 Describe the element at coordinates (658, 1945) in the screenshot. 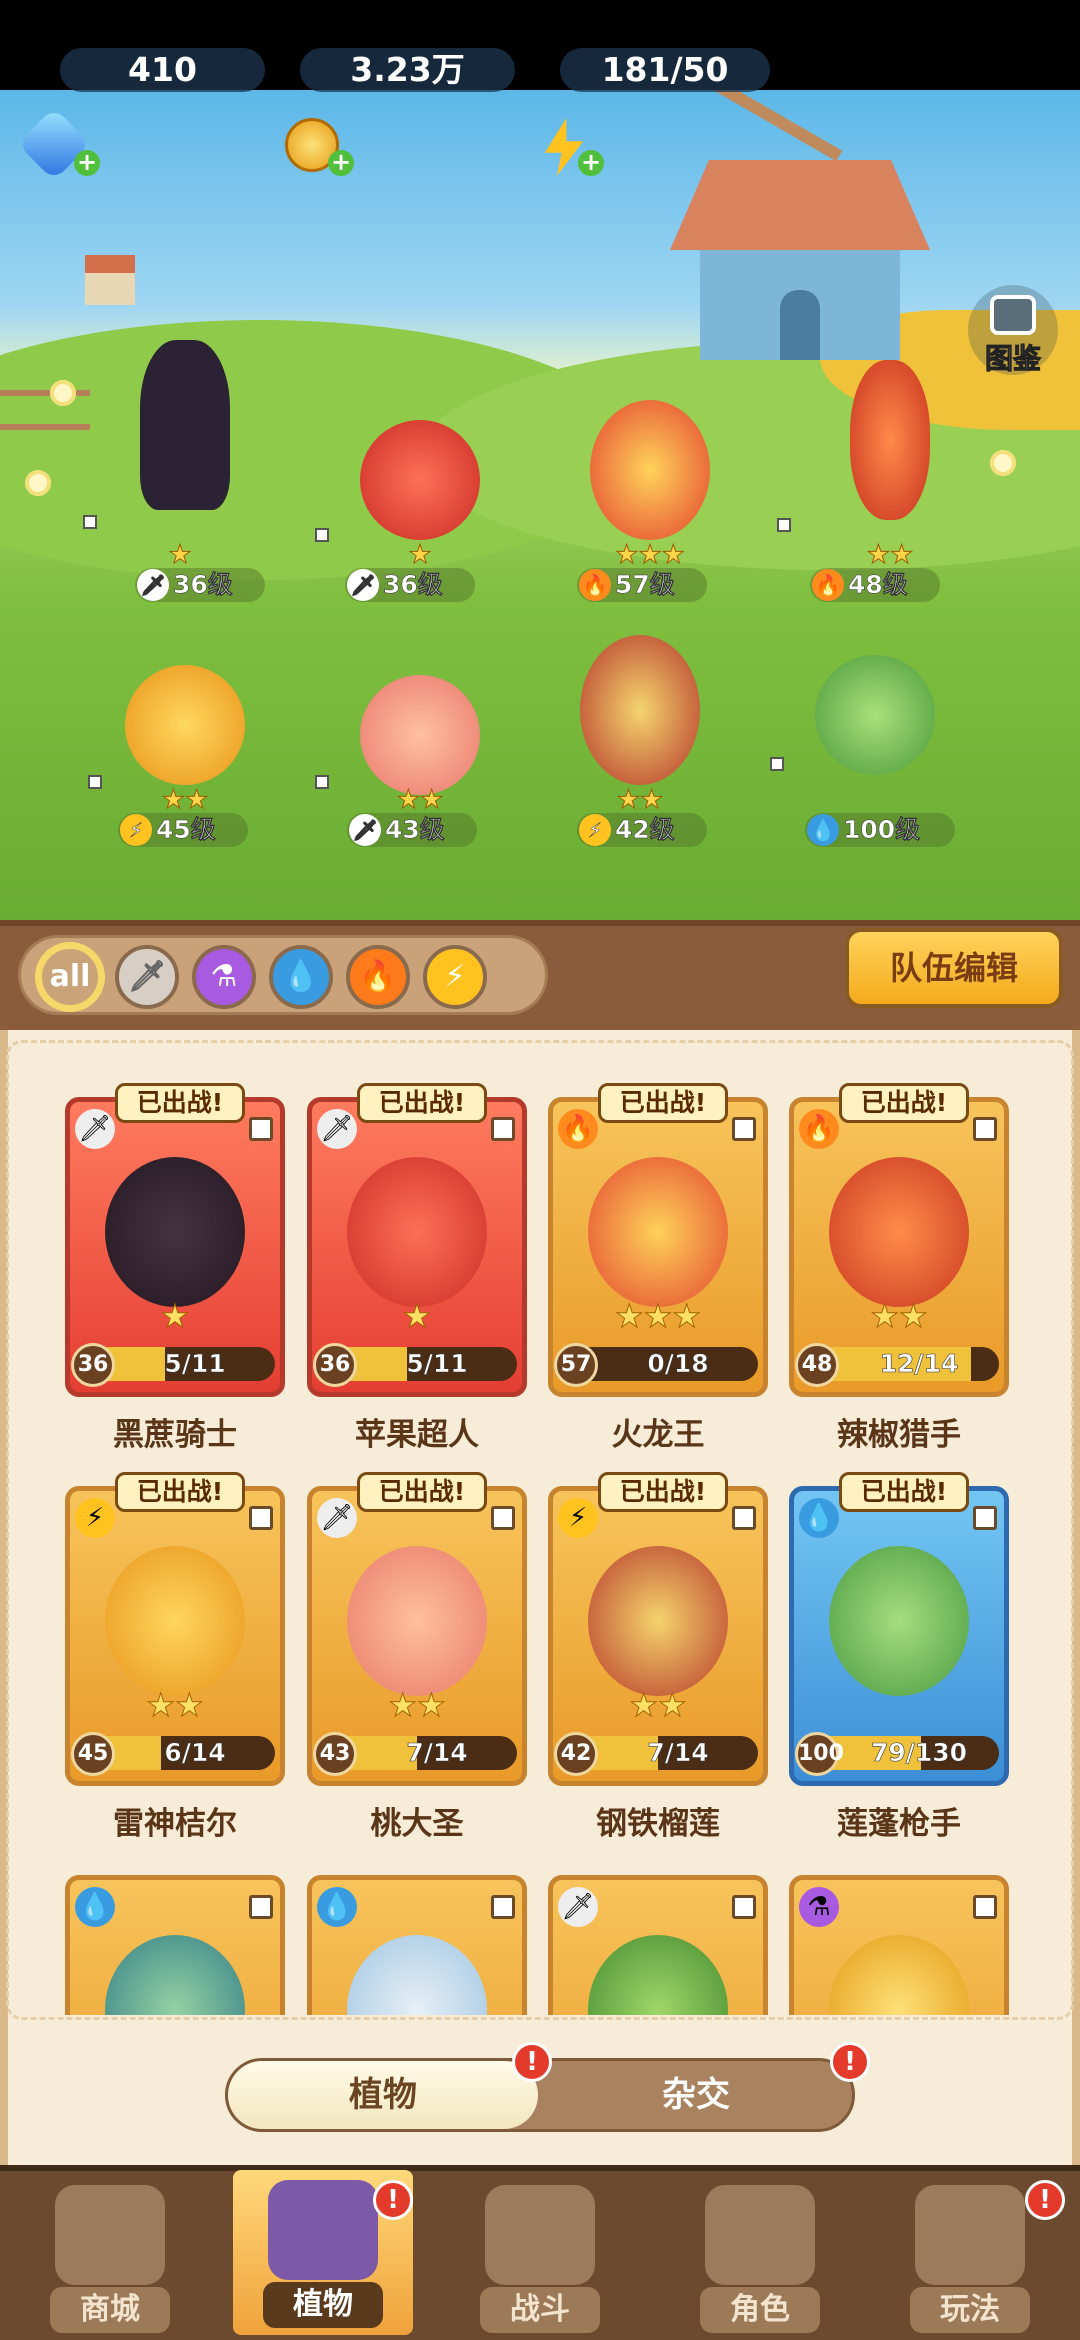

I see `plant-card: 🗡` at that location.